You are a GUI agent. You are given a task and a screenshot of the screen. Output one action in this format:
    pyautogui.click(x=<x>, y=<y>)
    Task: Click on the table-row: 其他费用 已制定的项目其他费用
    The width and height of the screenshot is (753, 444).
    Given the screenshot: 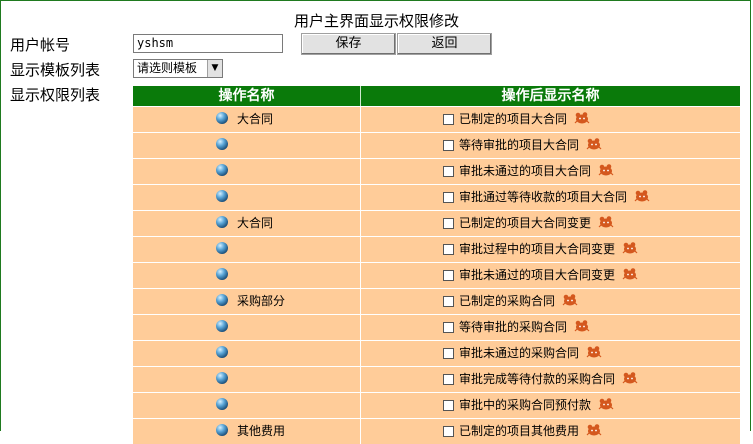 What is the action you would take?
    pyautogui.click(x=436, y=431)
    